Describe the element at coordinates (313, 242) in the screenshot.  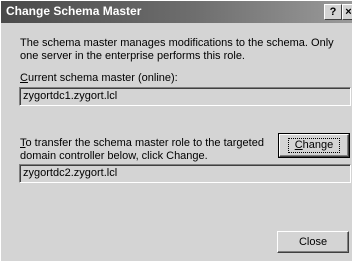
I see `close-button: Close` at that location.